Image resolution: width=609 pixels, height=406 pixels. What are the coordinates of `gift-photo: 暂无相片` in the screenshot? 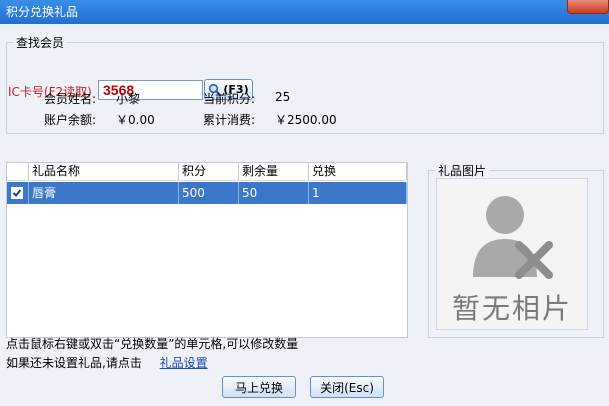 It's located at (512, 254).